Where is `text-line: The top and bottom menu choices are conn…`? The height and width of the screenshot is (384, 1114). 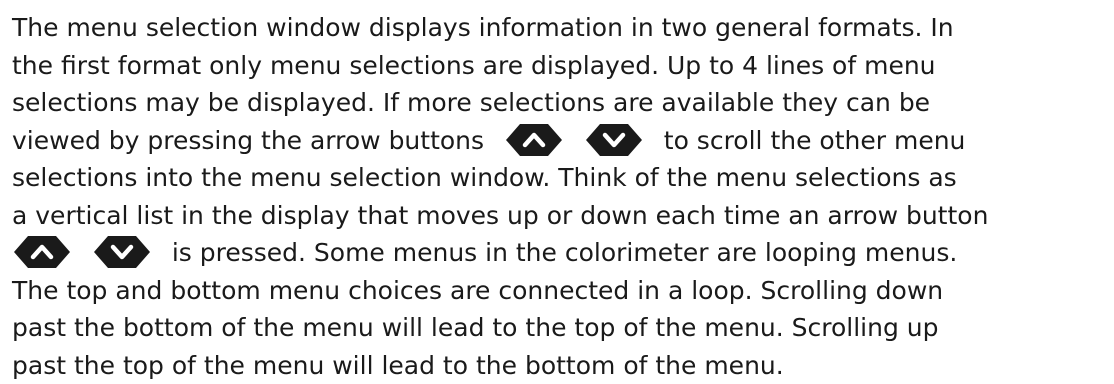
text-line: The top and bottom menu choices are conn… is located at coordinates (478, 290).